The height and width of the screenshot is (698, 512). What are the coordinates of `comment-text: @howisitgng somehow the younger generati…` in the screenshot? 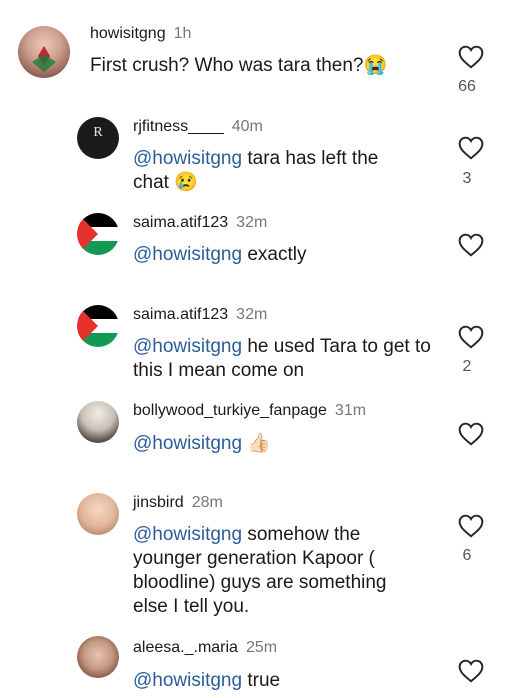 It's located at (278, 571).